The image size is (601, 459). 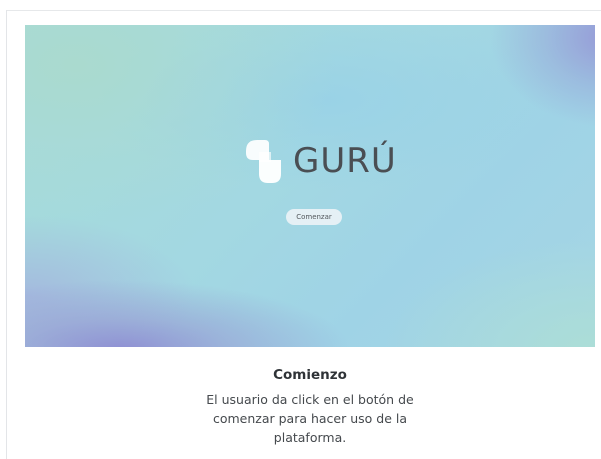 What do you see at coordinates (263, 161) in the screenshot?
I see `guru-logo-icon` at bounding box center [263, 161].